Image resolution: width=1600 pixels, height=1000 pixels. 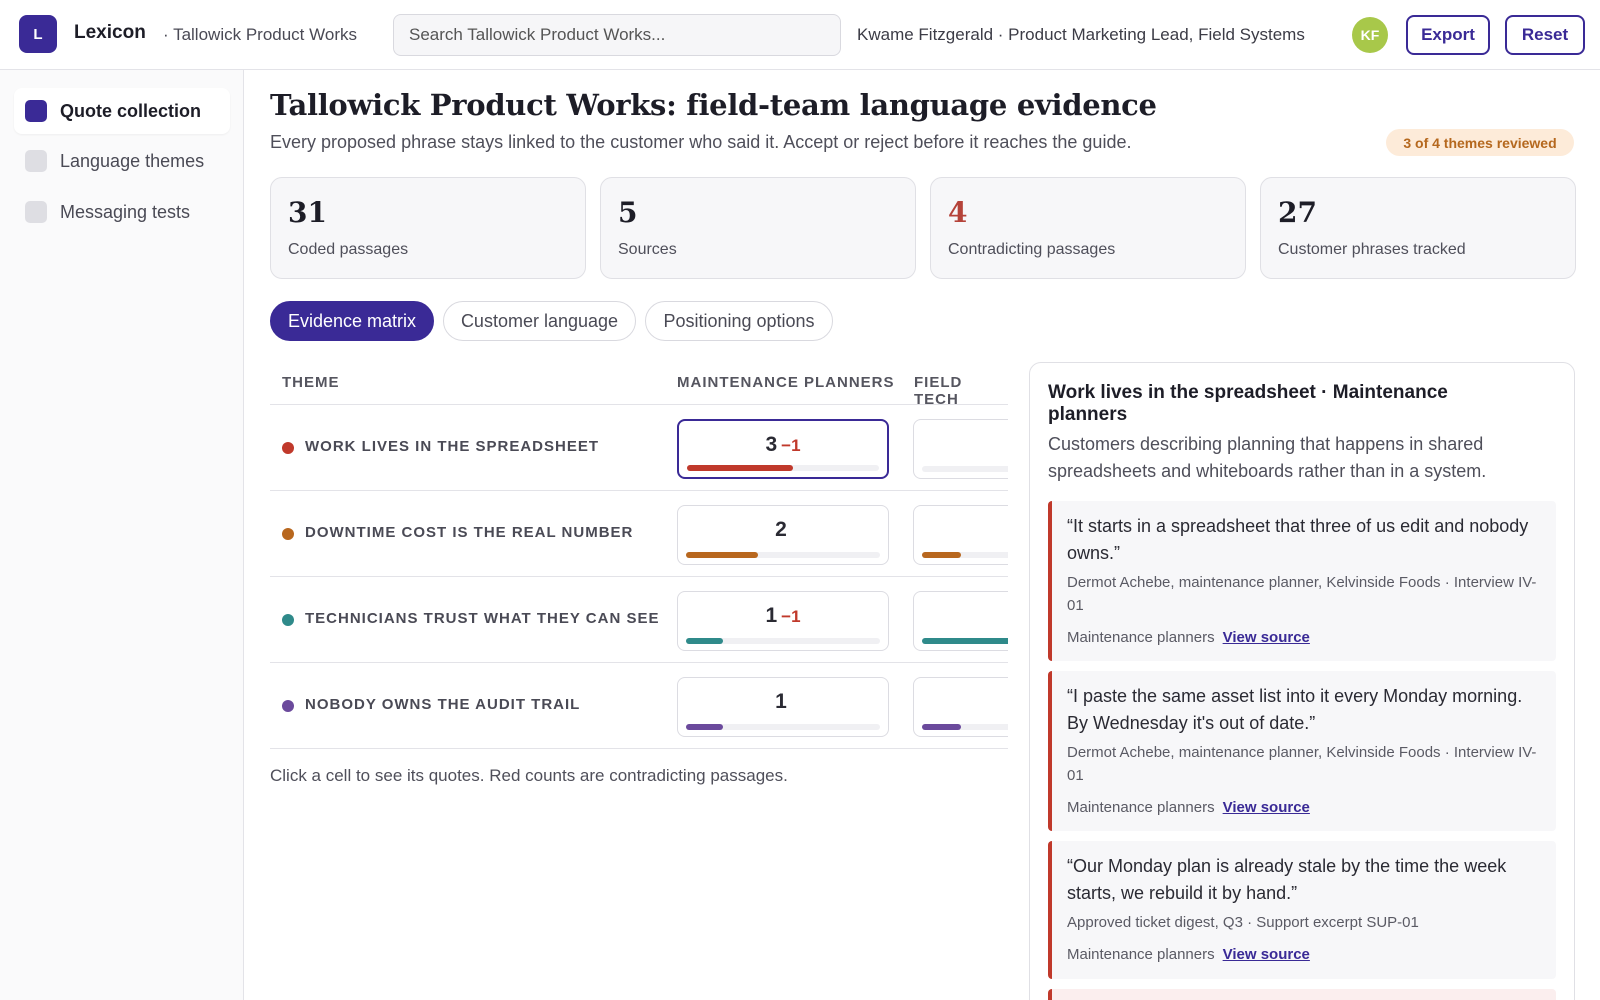 I want to click on app-name: Lexicon, so click(x=110, y=32).